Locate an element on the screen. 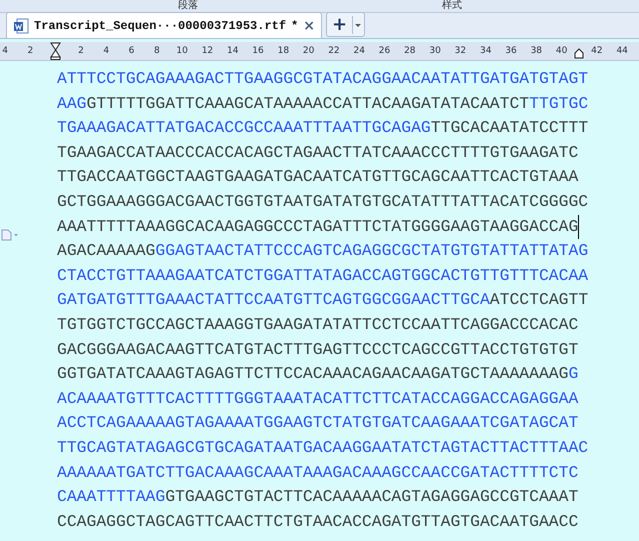  ruler-number: 6 is located at coordinates (132, 51).